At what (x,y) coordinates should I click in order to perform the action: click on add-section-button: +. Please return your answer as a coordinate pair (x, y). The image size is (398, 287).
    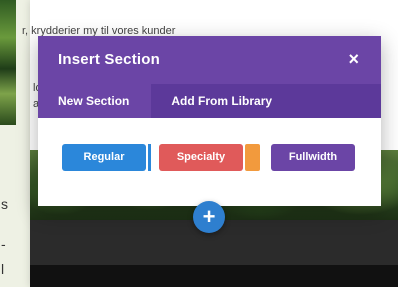
    Looking at the image, I should click on (209, 217).